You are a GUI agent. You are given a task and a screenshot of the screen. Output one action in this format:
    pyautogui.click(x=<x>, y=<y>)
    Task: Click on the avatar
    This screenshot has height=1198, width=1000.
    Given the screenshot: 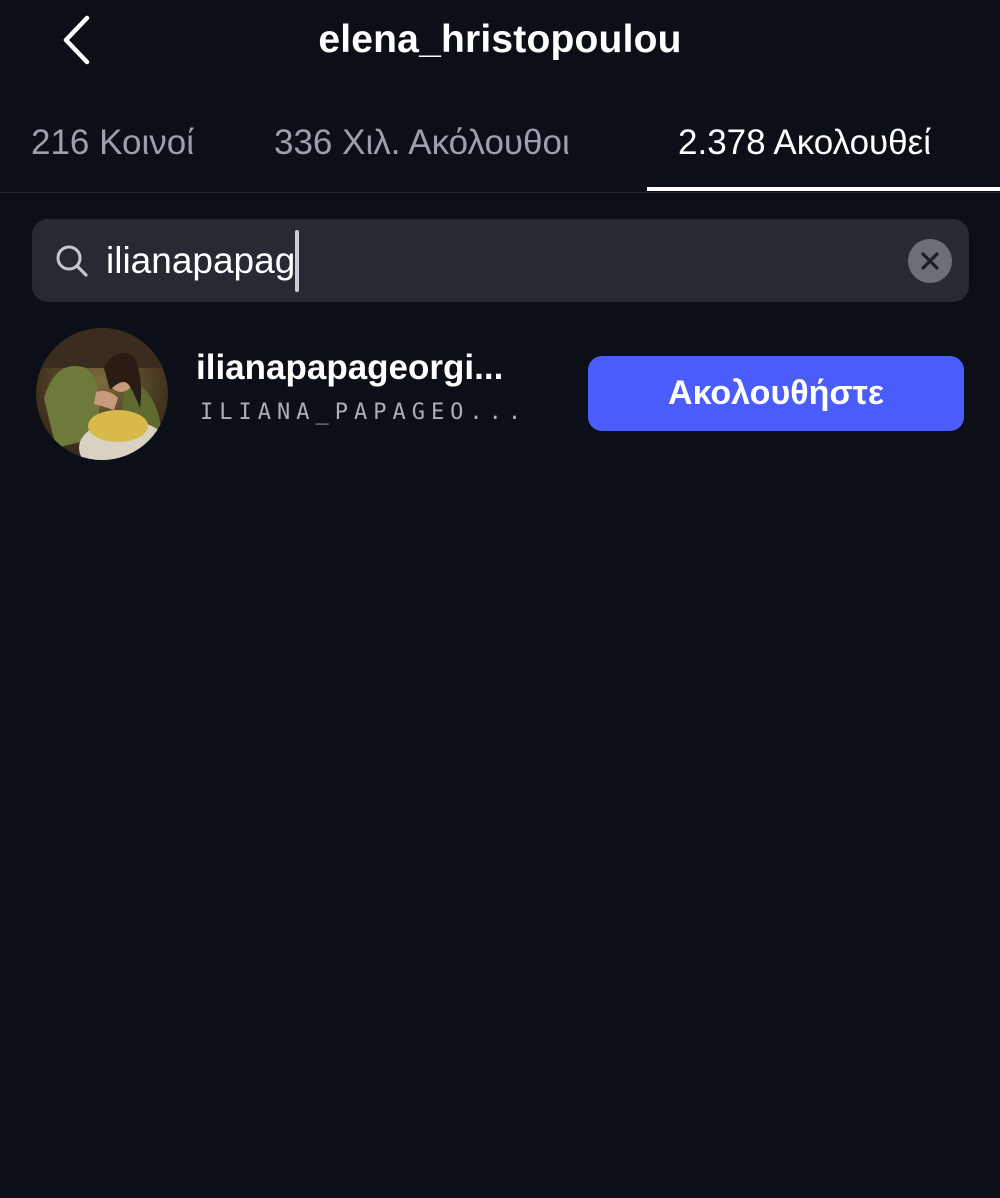 What is the action you would take?
    pyautogui.click(x=102, y=394)
    